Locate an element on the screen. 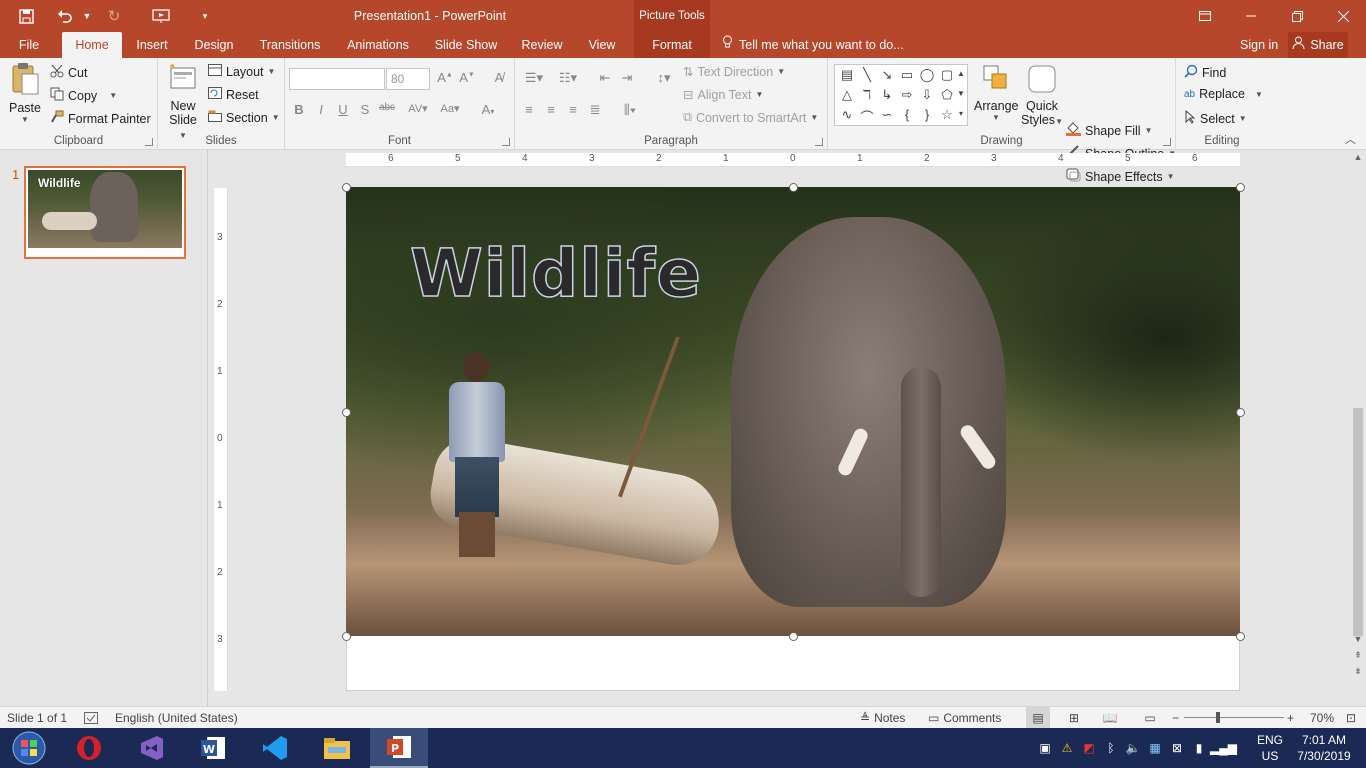 This screenshot has width=1366, height=768. zoom-slider is located at coordinates (1234, 717).